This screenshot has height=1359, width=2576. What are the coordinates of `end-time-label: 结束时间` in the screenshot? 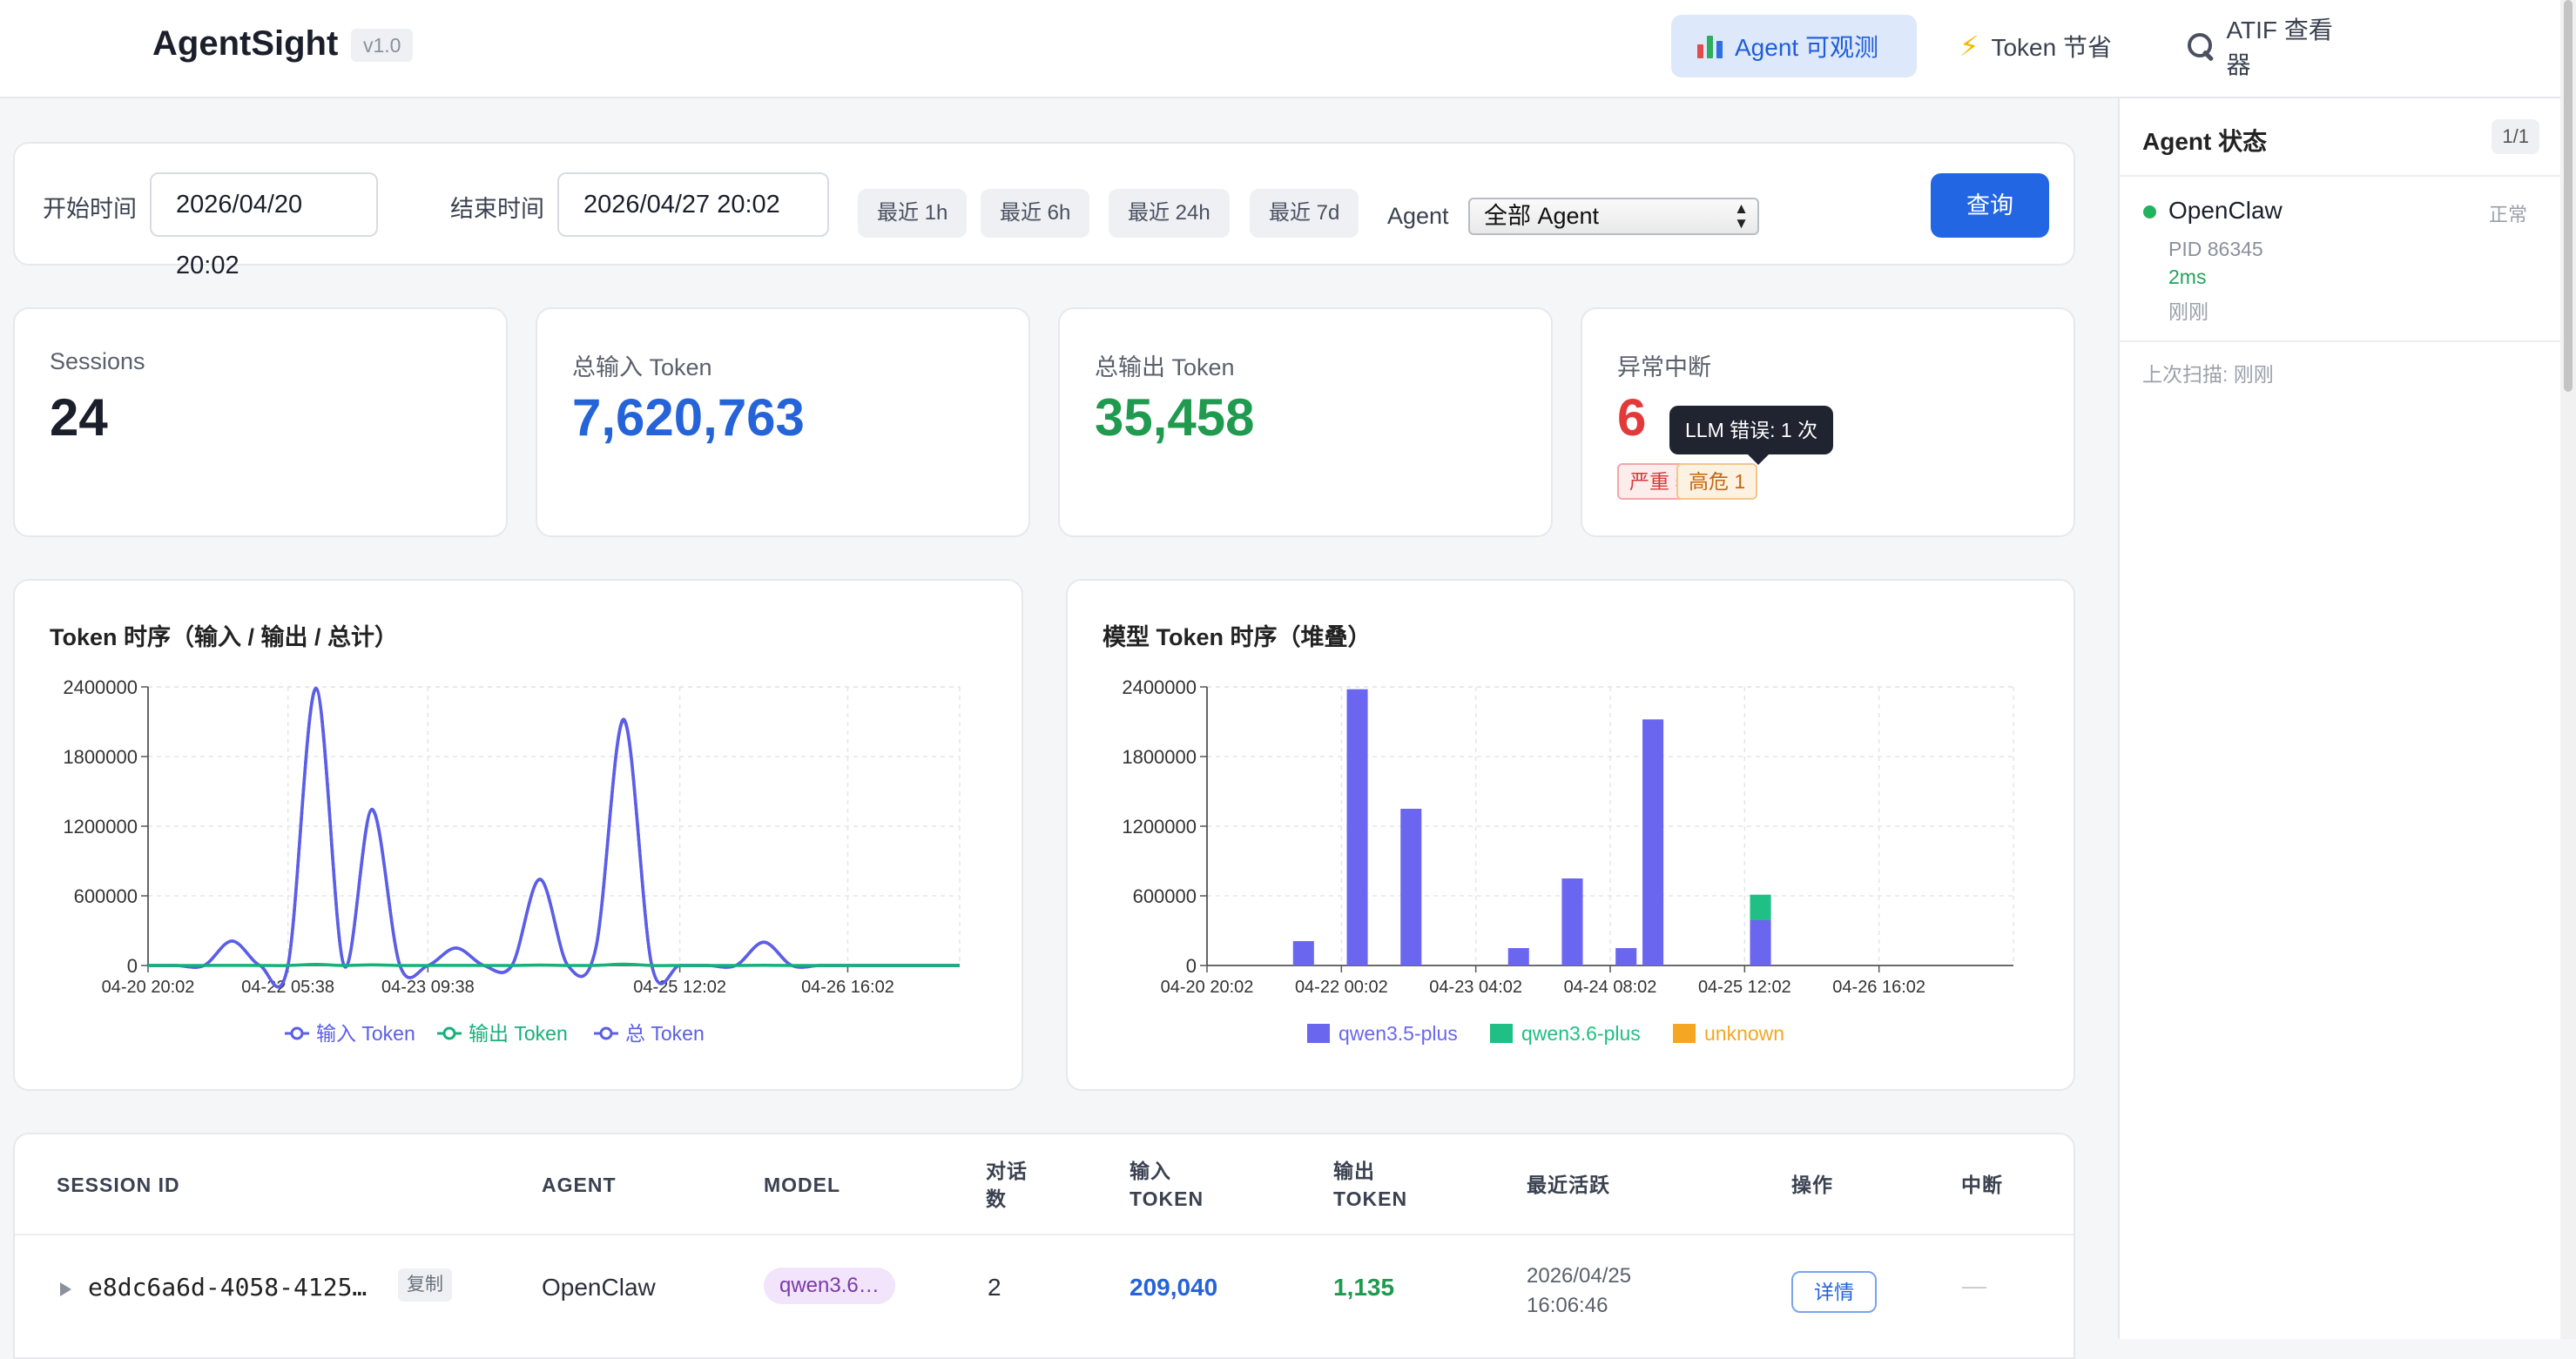 It's located at (497, 209).